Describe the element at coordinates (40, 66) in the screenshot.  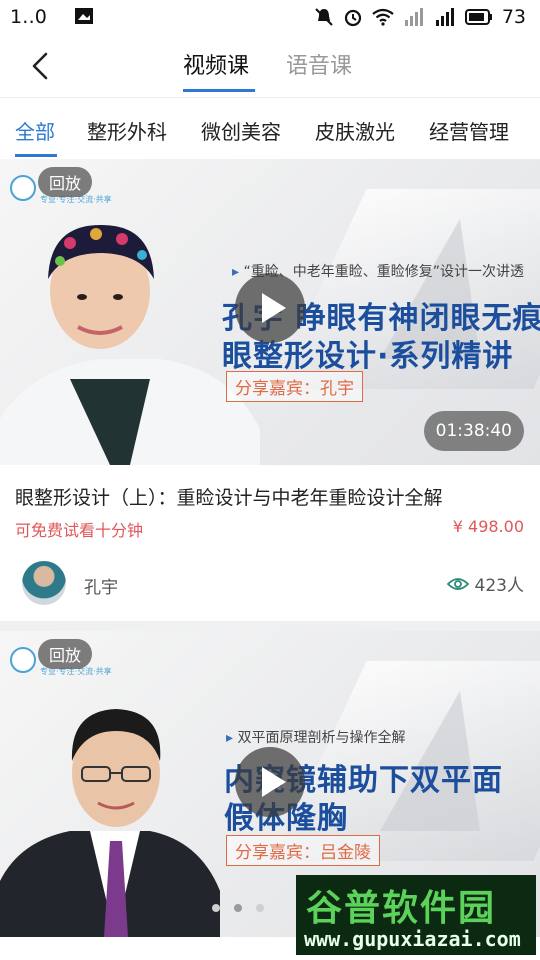
I see `back-icon` at that location.